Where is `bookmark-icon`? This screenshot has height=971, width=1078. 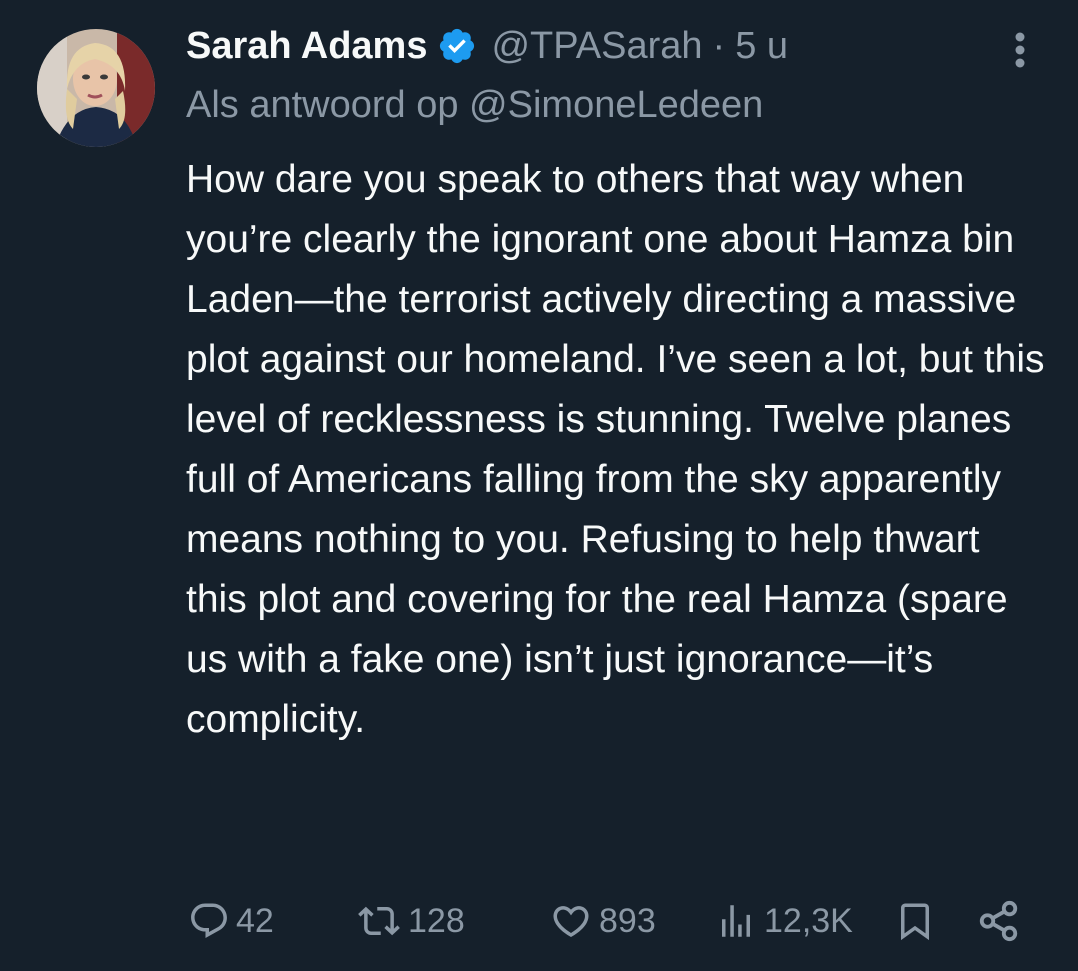
bookmark-icon is located at coordinates (915, 922).